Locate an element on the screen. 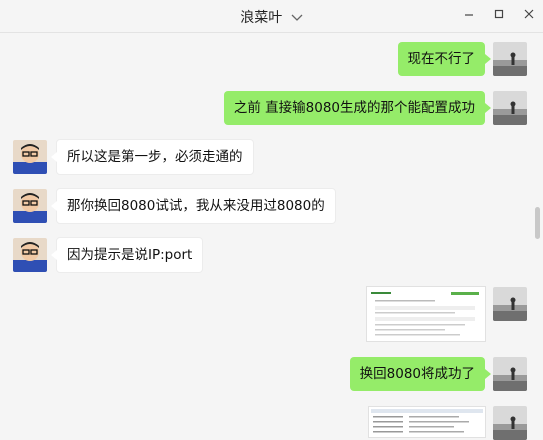 This screenshot has width=543, height=440. chevron-down-icon is located at coordinates (297, 18).